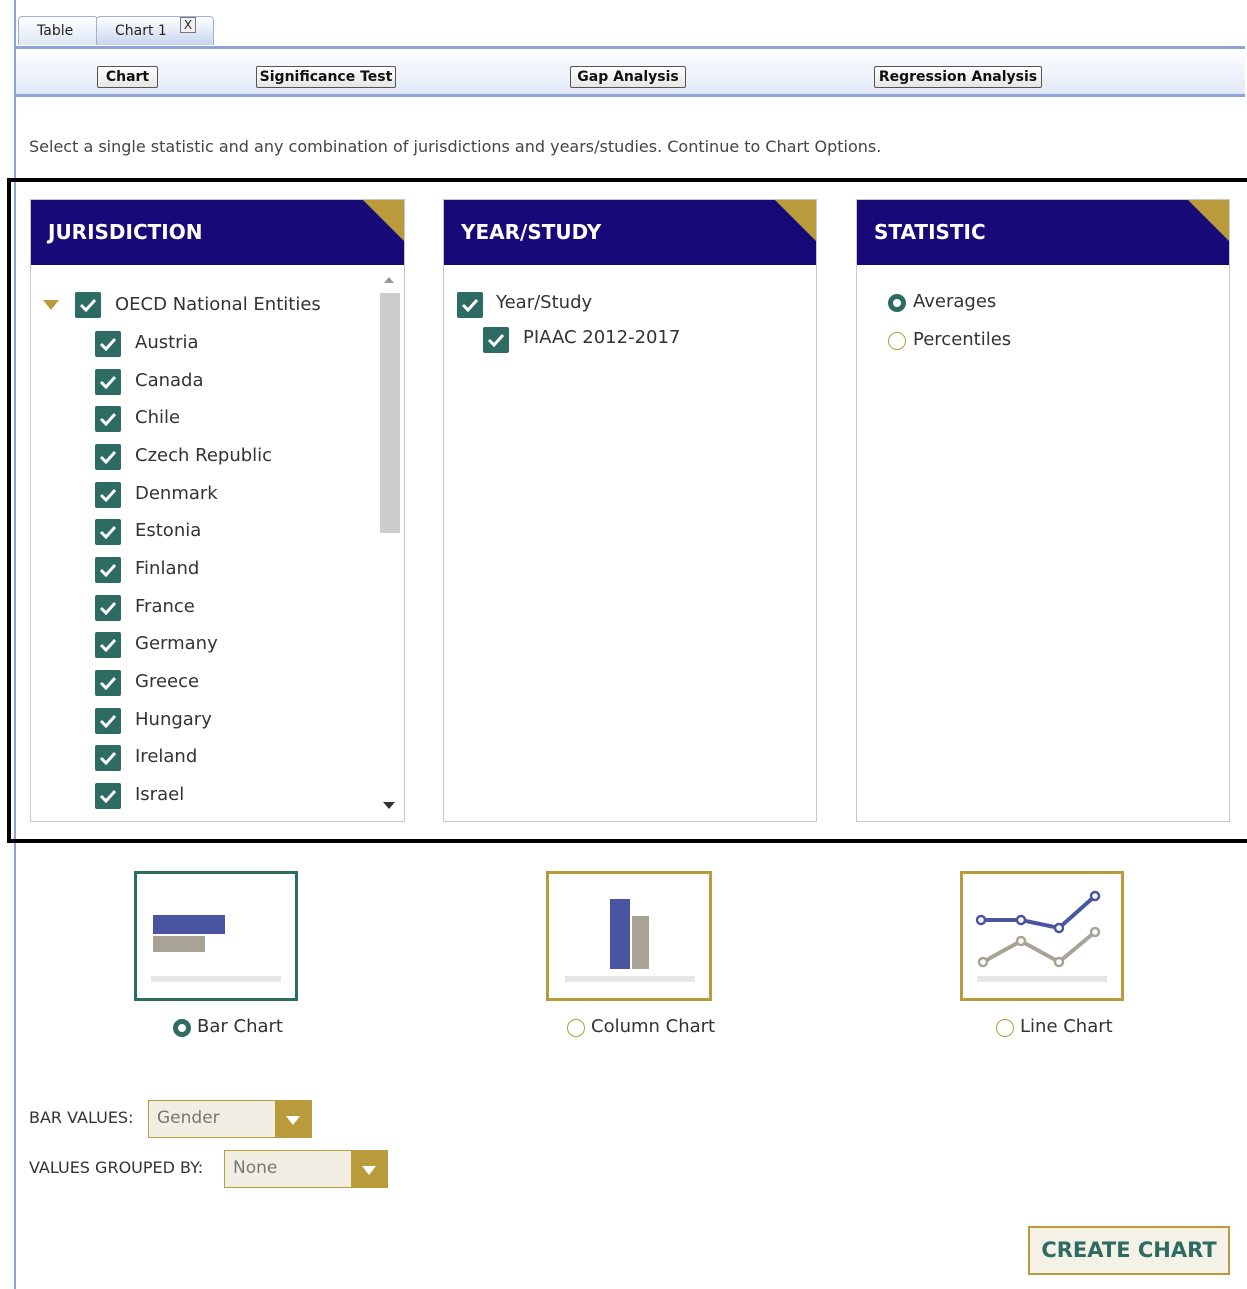  I want to click on jurisdiction-label: Israel, so click(160, 794).